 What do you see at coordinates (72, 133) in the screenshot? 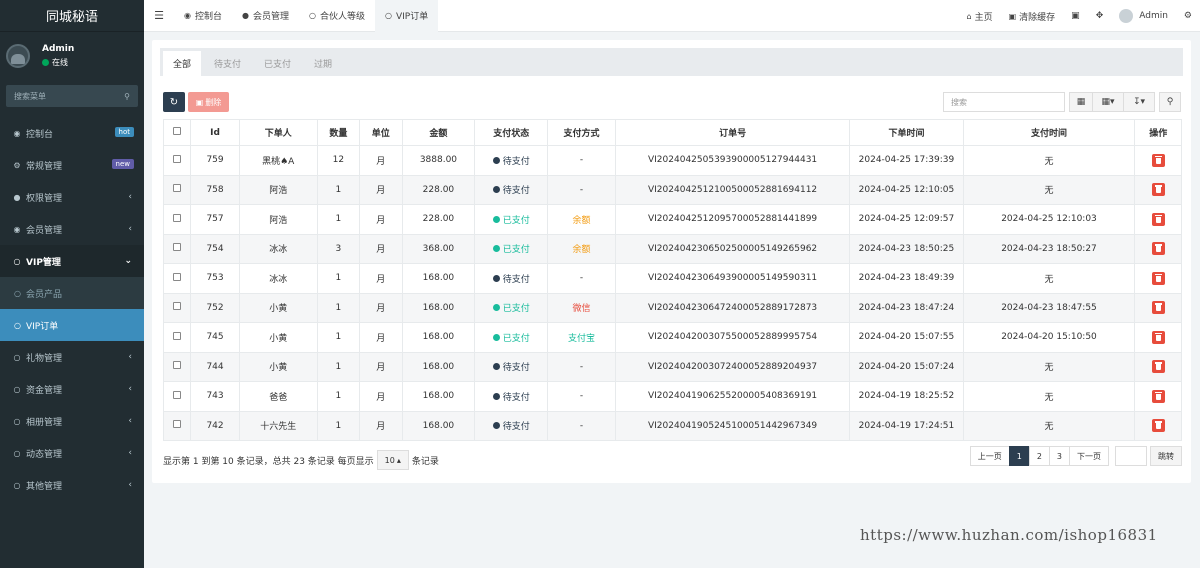
I see `sidebar-item-dashboard: ◉ 控制台 hot` at bounding box center [72, 133].